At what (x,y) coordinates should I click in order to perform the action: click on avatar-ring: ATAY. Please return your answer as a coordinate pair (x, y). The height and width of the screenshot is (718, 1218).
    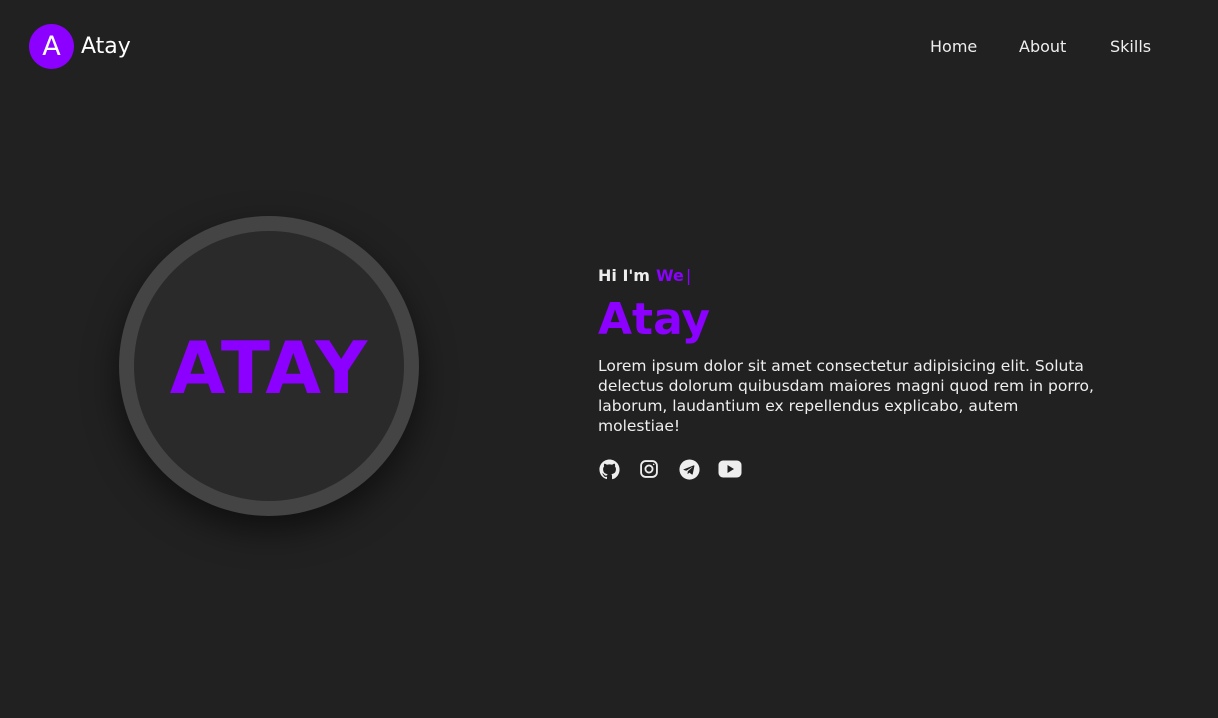
    Looking at the image, I should click on (269, 366).